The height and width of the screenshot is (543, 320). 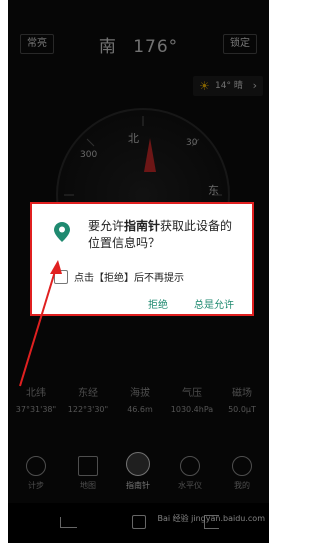 I want to click on dialog-message: 要允许指南针获取此设备的位置信息吗？, so click(x=163, y=235).